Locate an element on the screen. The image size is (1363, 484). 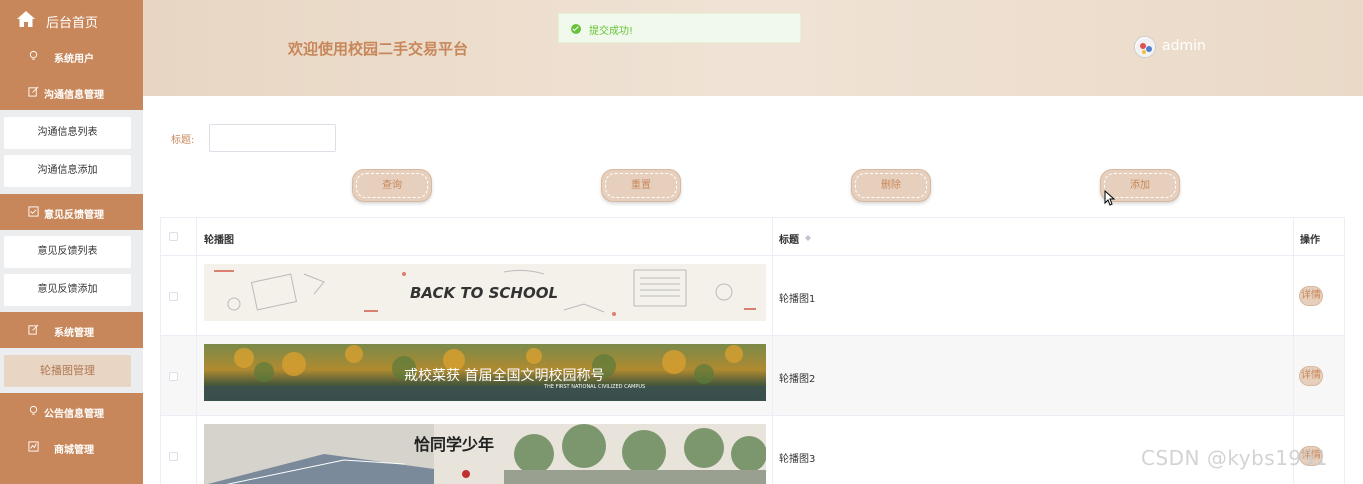
sort-icon is located at coordinates (808, 237).